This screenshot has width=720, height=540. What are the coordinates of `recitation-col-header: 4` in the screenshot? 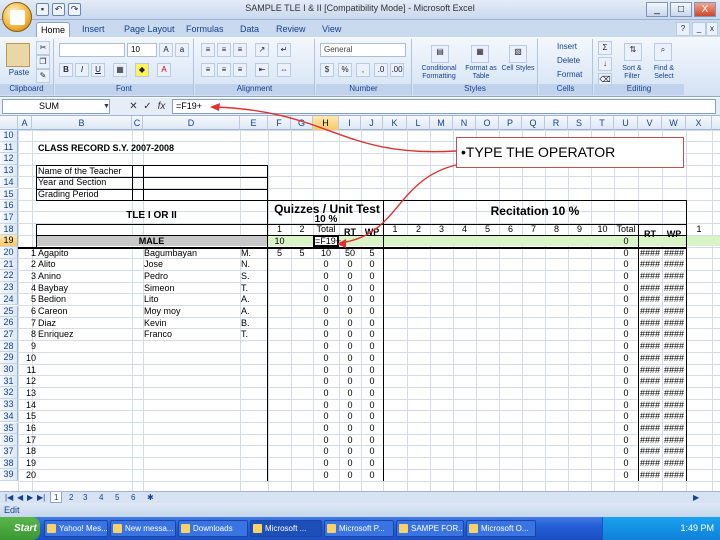 It's located at (464, 229).